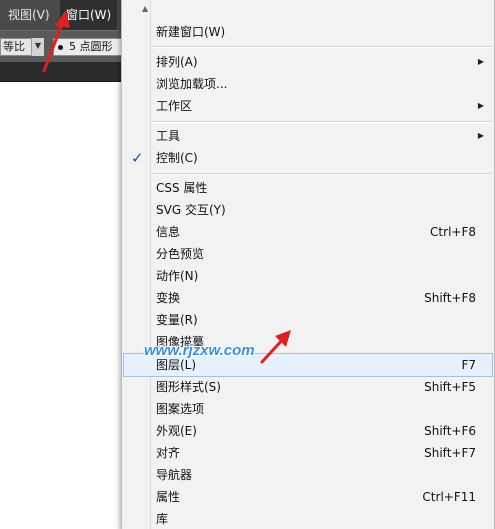  Describe the element at coordinates (308, 62) in the screenshot. I see `menu-item-arrange: 排列(A) ▶` at that location.